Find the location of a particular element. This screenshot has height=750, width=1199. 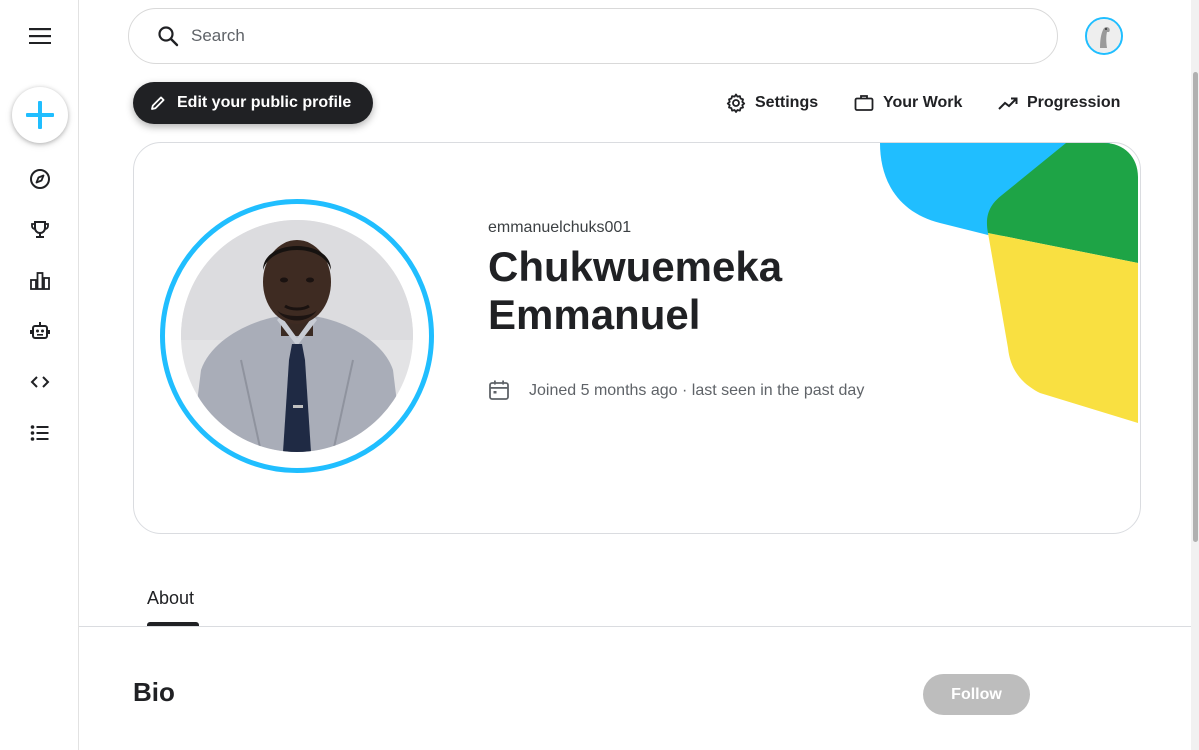

sidebar-item-code is located at coordinates (40, 382).